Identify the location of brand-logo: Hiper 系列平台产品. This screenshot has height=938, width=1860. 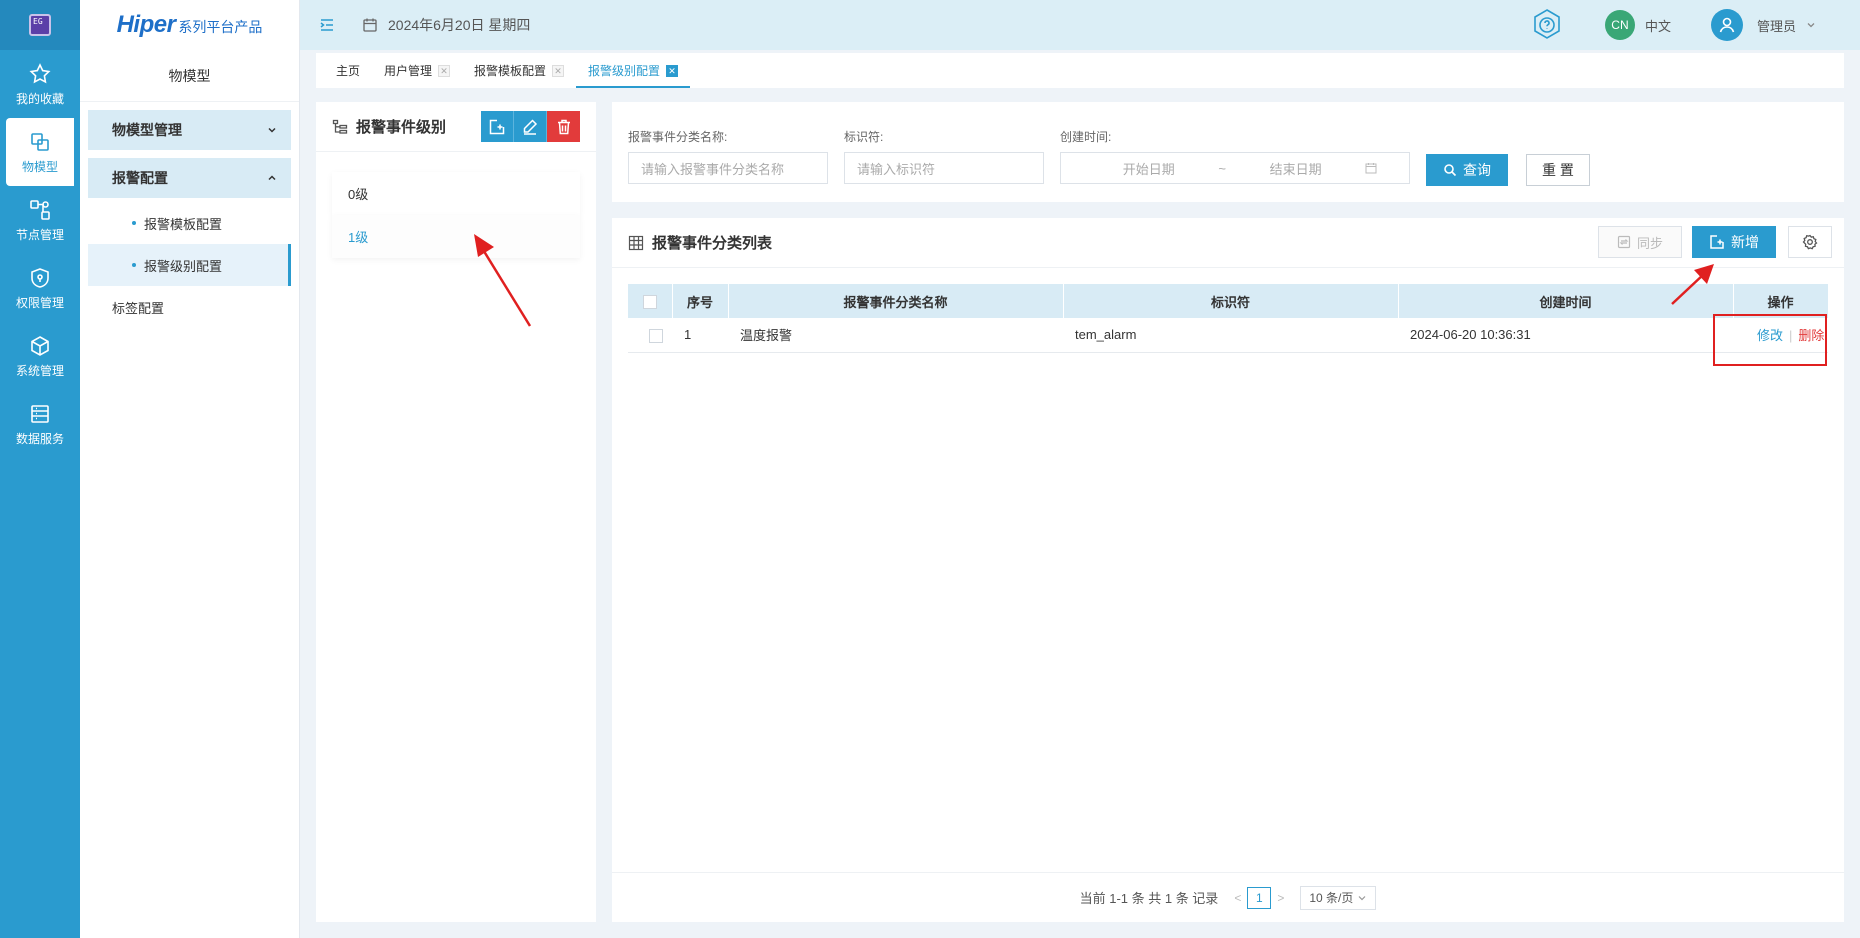
(189, 25).